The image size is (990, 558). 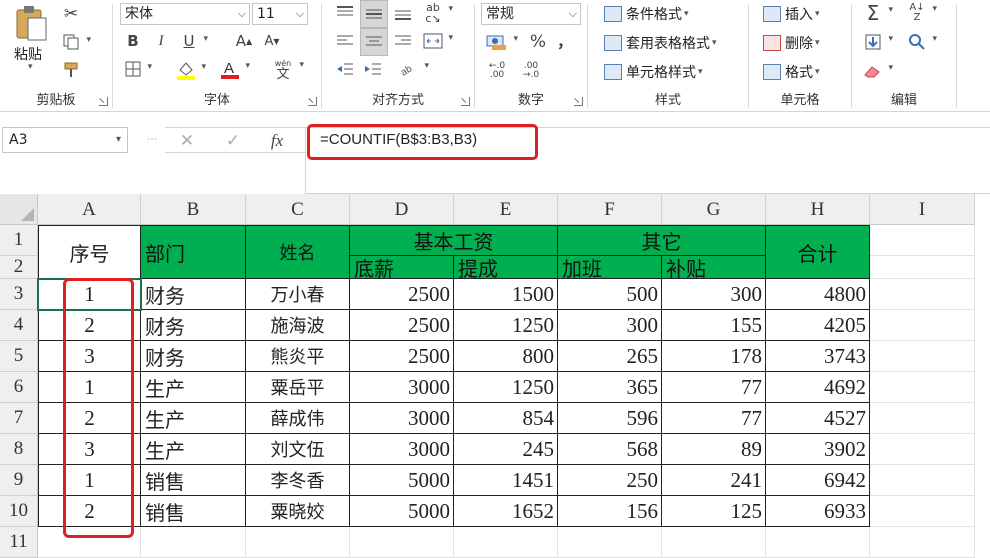 I want to click on column-header-e: E, so click(x=506, y=209).